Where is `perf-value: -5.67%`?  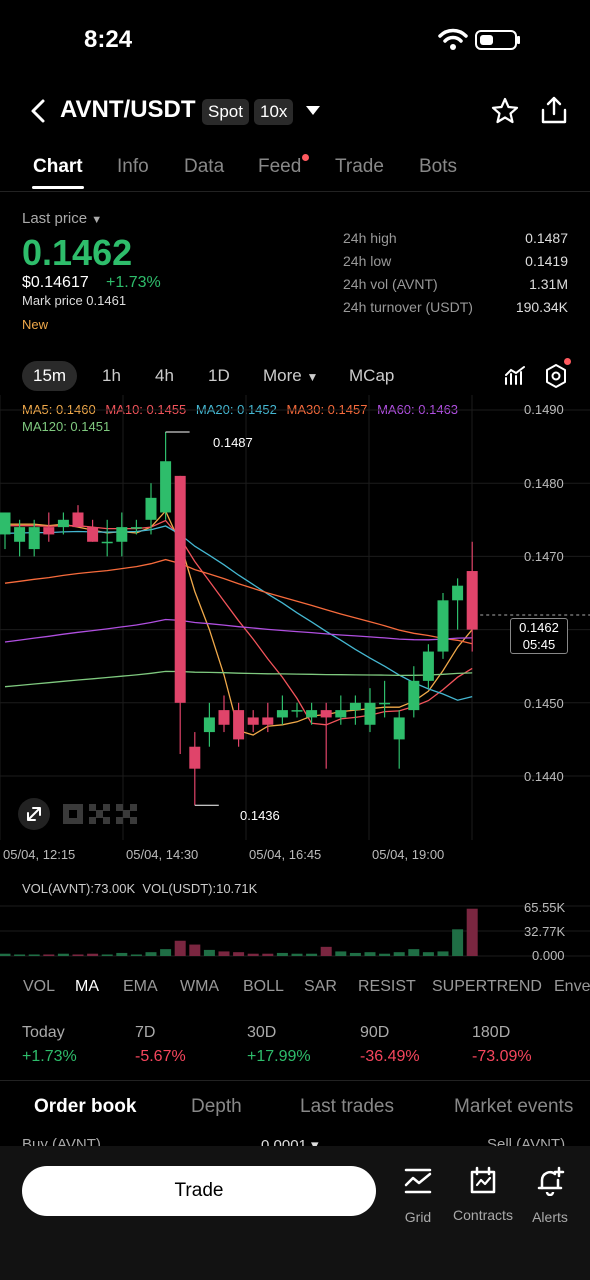
perf-value: -5.67% is located at coordinates (160, 1056).